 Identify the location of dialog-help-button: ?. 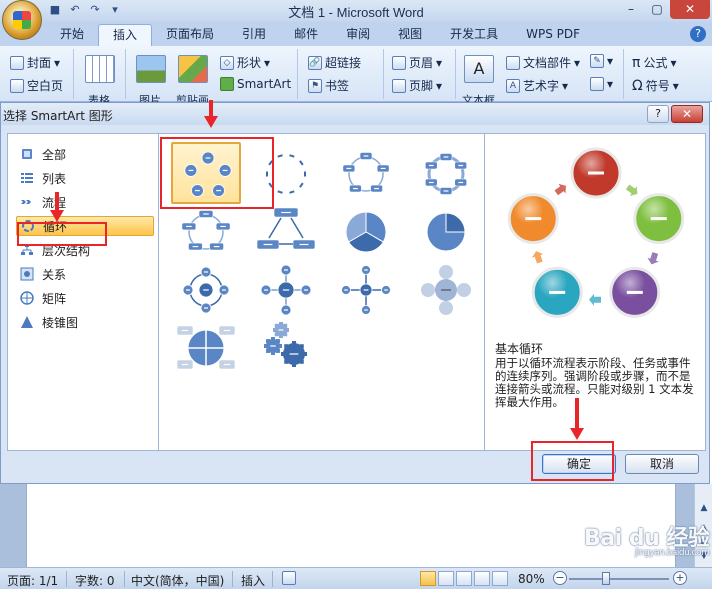
(658, 114).